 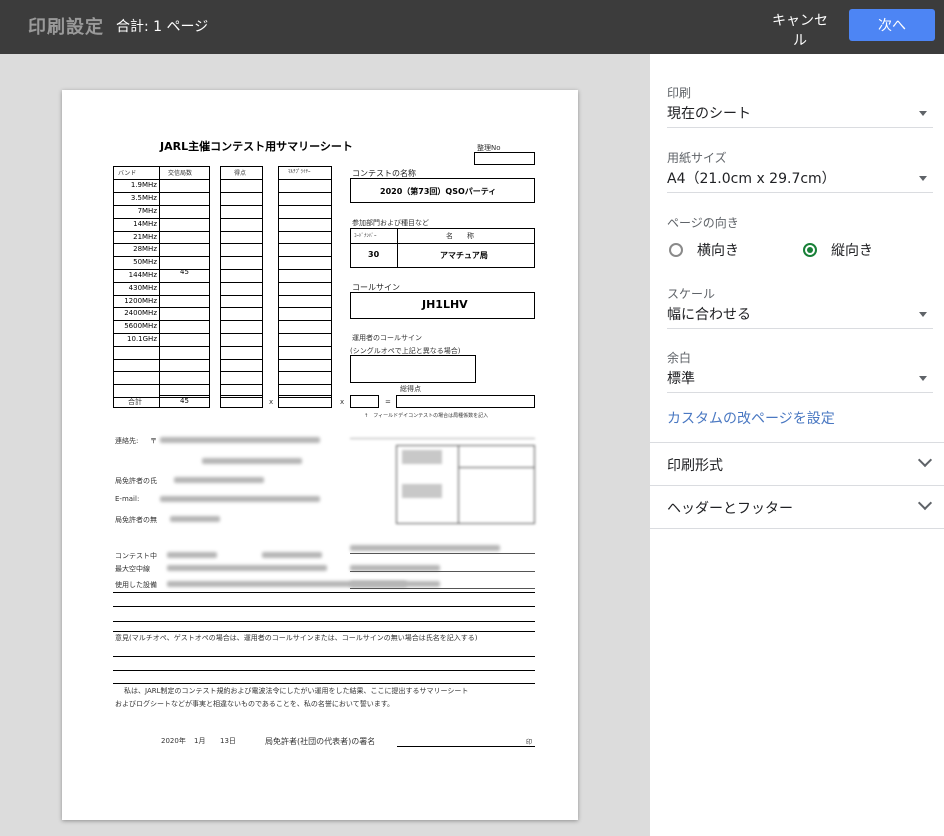 What do you see at coordinates (364, 401) in the screenshot?
I see `coefficient-box` at bounding box center [364, 401].